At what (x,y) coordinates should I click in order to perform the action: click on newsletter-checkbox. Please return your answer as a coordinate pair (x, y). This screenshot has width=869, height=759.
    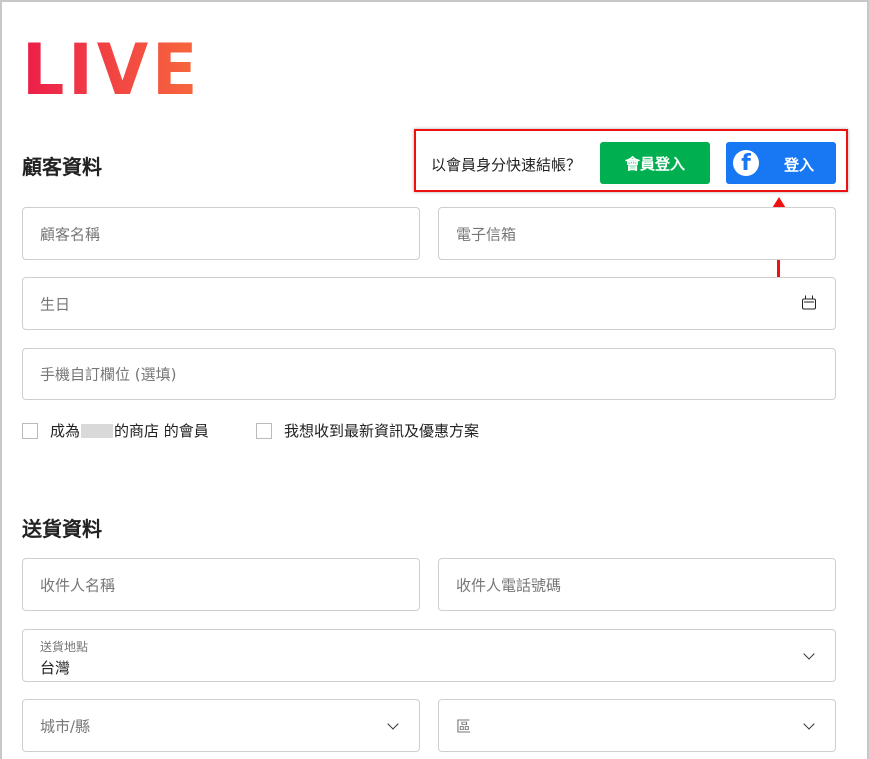
    Looking at the image, I should click on (264, 430).